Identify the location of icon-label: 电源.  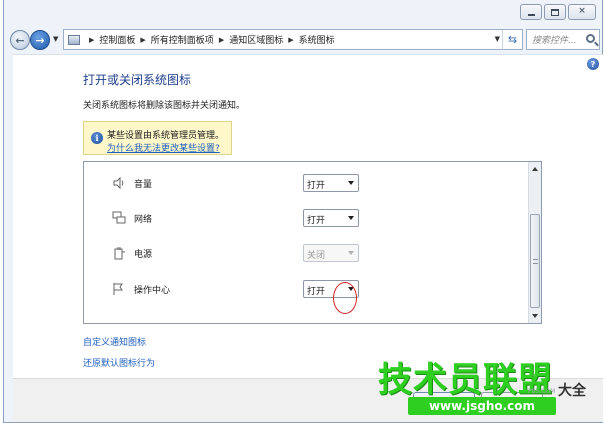
(143, 255).